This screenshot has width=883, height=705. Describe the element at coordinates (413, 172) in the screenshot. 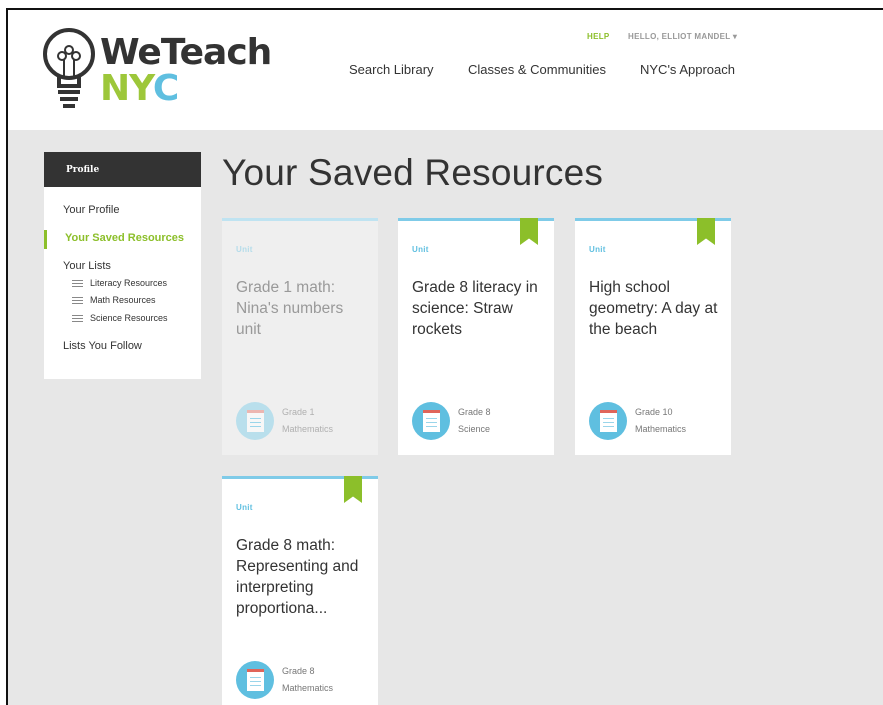

I see `page-title: Your Saved Resources` at that location.